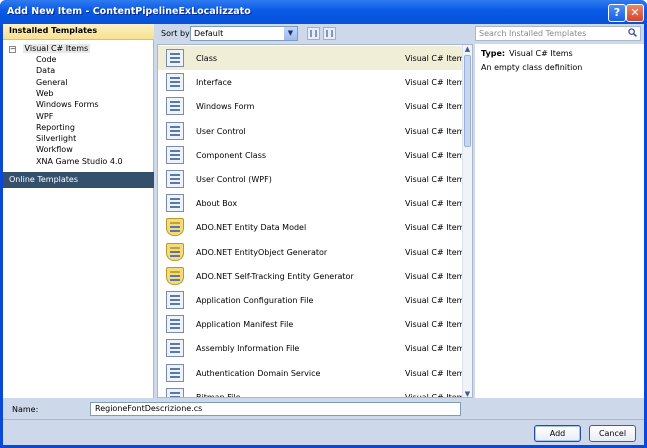 The image size is (647, 448). What do you see at coordinates (323, 432) in the screenshot?
I see `dialog-buttons-bar: Add Cancel` at bounding box center [323, 432].